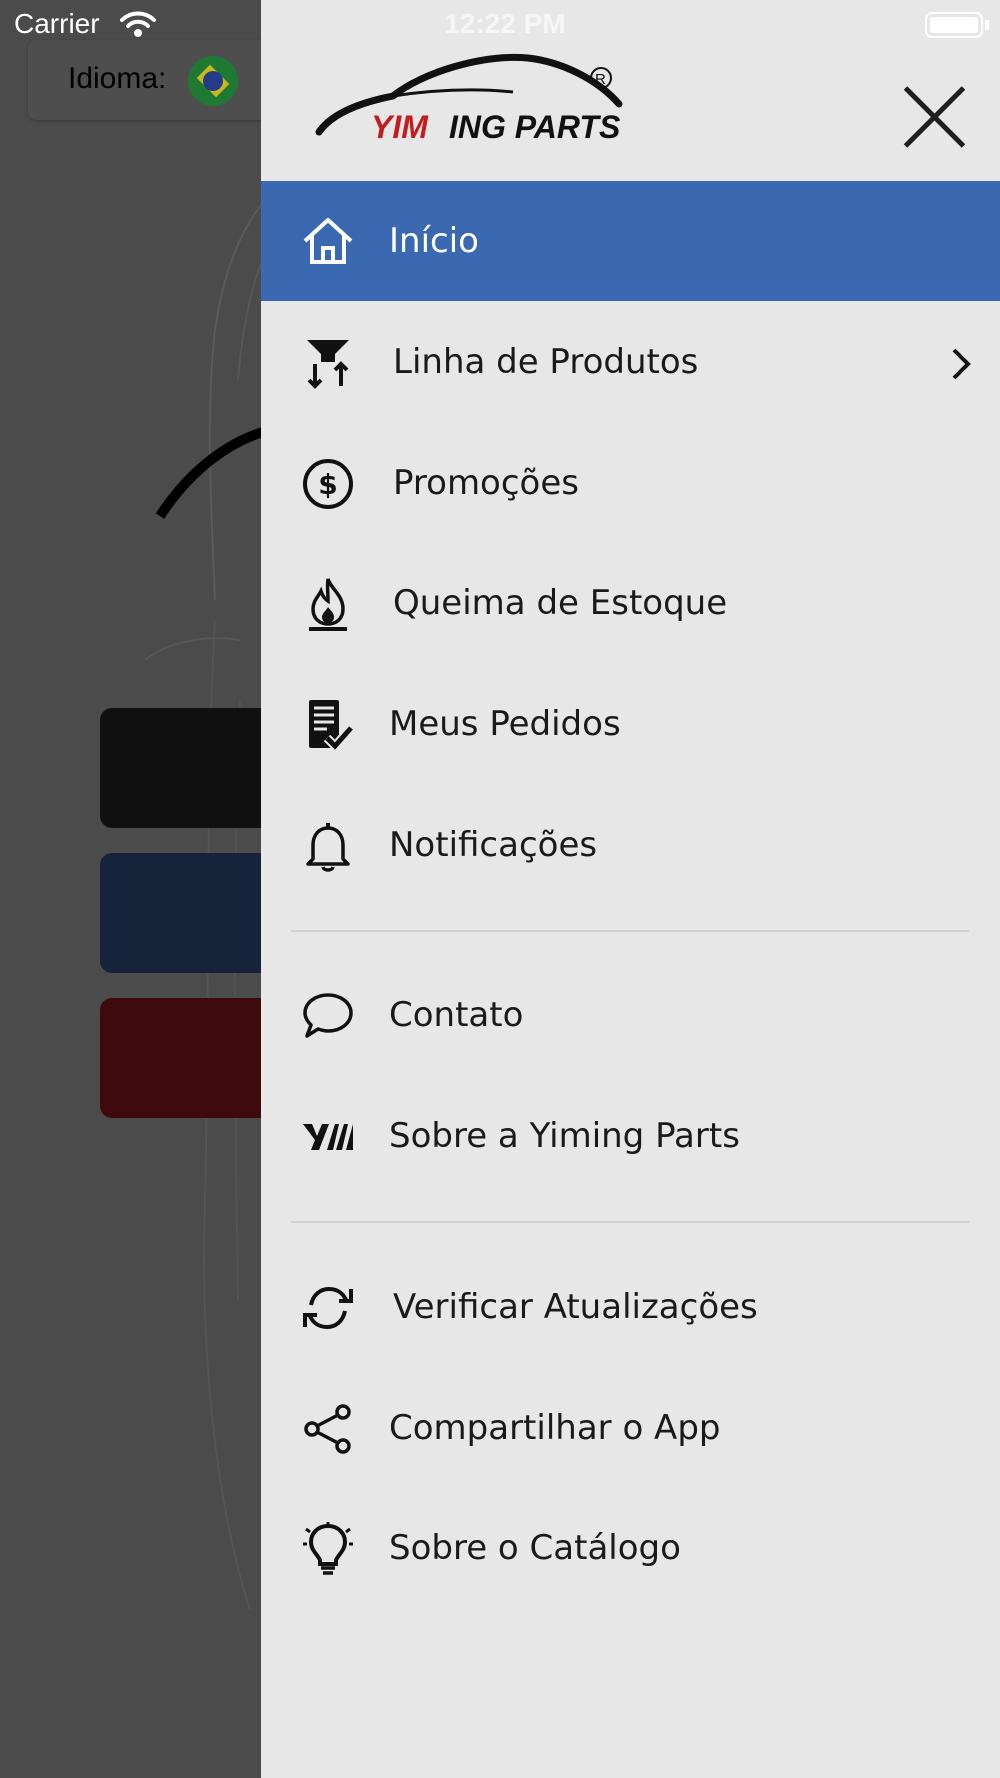 Image resolution: width=1000 pixels, height=1778 pixels. What do you see at coordinates (493, 845) in the screenshot?
I see `menu-label-notificacoes: Notificações` at bounding box center [493, 845].